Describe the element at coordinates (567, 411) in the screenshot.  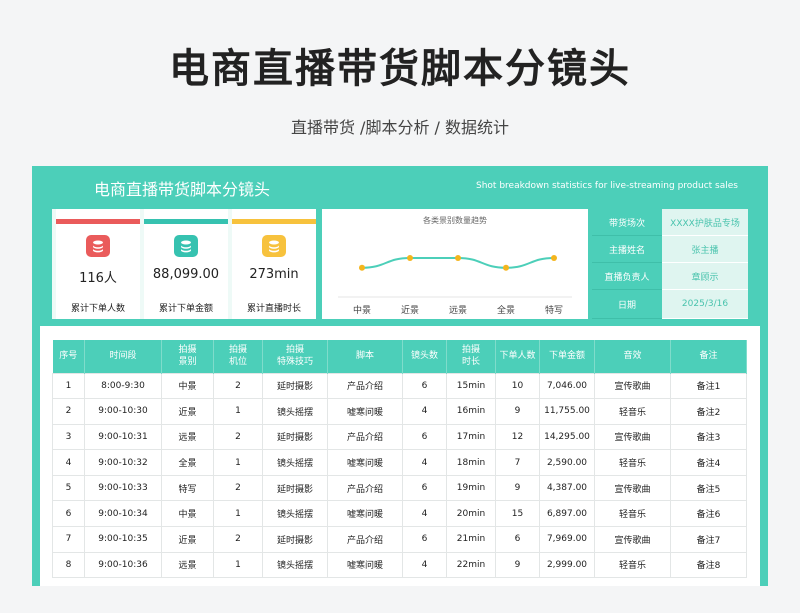
I see `table-cell-amount: 11,755.00` at that location.